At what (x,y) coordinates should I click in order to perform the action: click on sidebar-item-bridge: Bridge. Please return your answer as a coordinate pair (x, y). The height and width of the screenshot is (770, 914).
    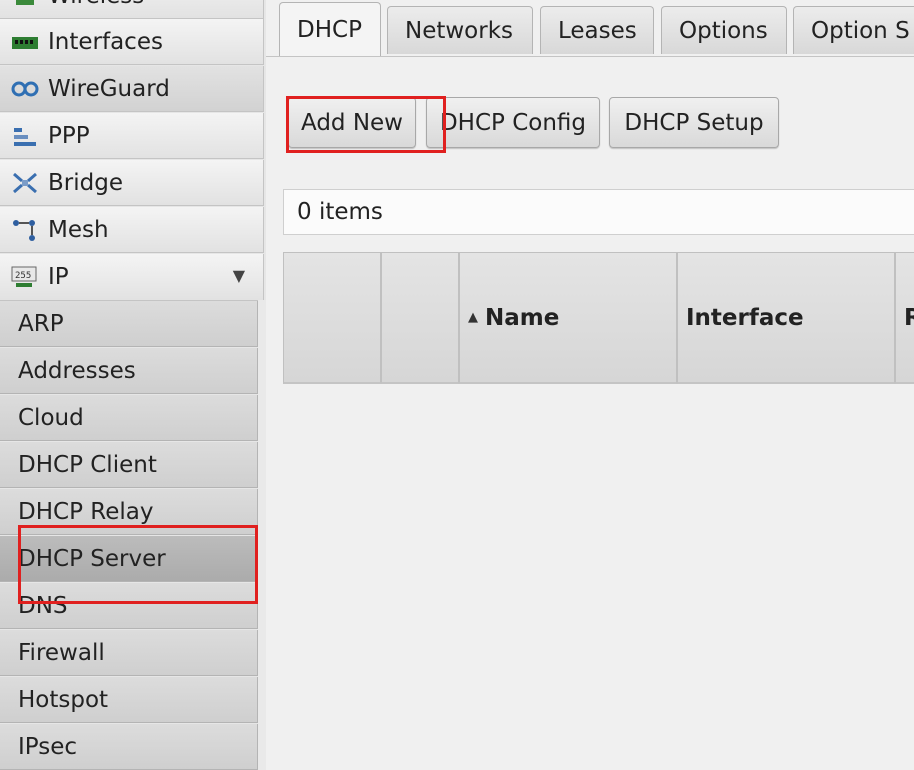
    Looking at the image, I should click on (132, 183).